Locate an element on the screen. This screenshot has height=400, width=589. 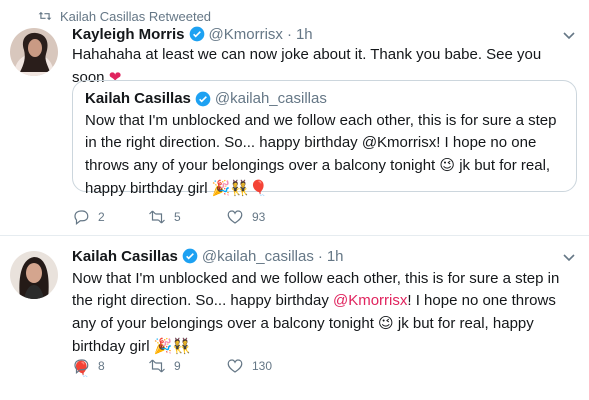
retweet-count: 5 is located at coordinates (177, 217).